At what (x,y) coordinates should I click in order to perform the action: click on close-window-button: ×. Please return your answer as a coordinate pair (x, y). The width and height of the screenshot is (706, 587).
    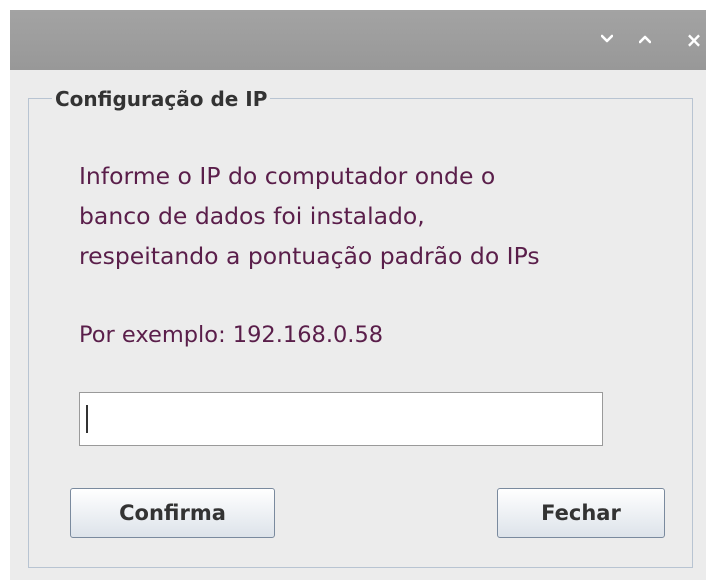
    Looking at the image, I should click on (694, 40).